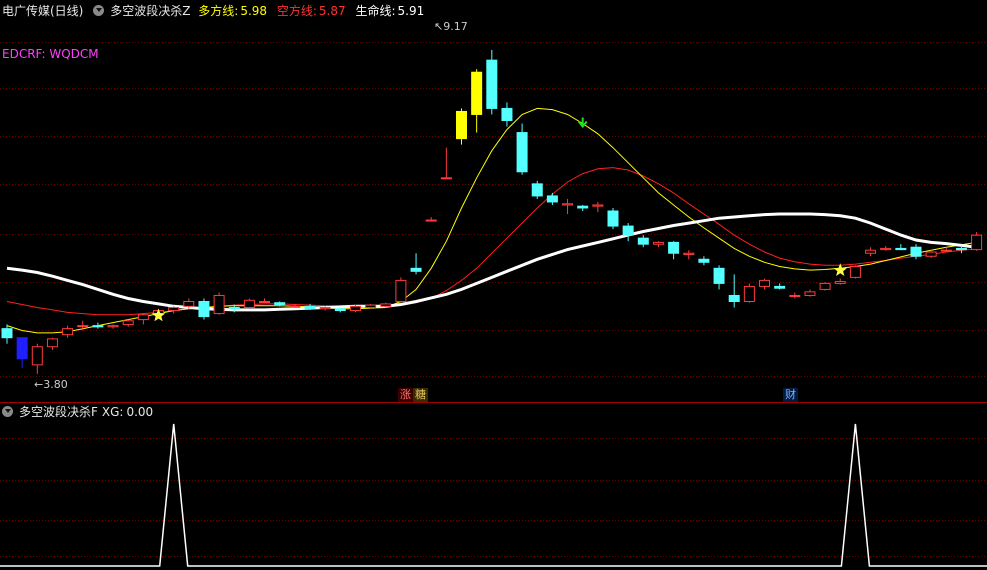 The width and height of the screenshot is (987, 570). What do you see at coordinates (43, 11) in the screenshot?
I see `stock-title: 电广传媒(日线)` at bounding box center [43, 11].